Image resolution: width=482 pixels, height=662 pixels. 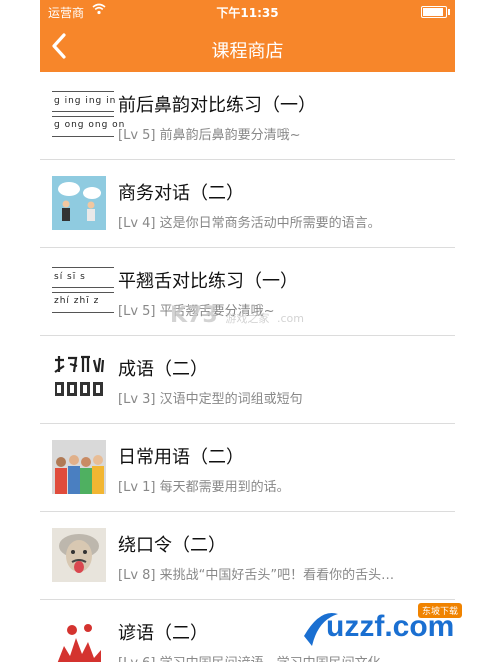 What do you see at coordinates (247, 380) in the screenshot?
I see `course-item: 成语（二） [Lv 3] 汉语中定型的词组或短句` at bounding box center [247, 380].